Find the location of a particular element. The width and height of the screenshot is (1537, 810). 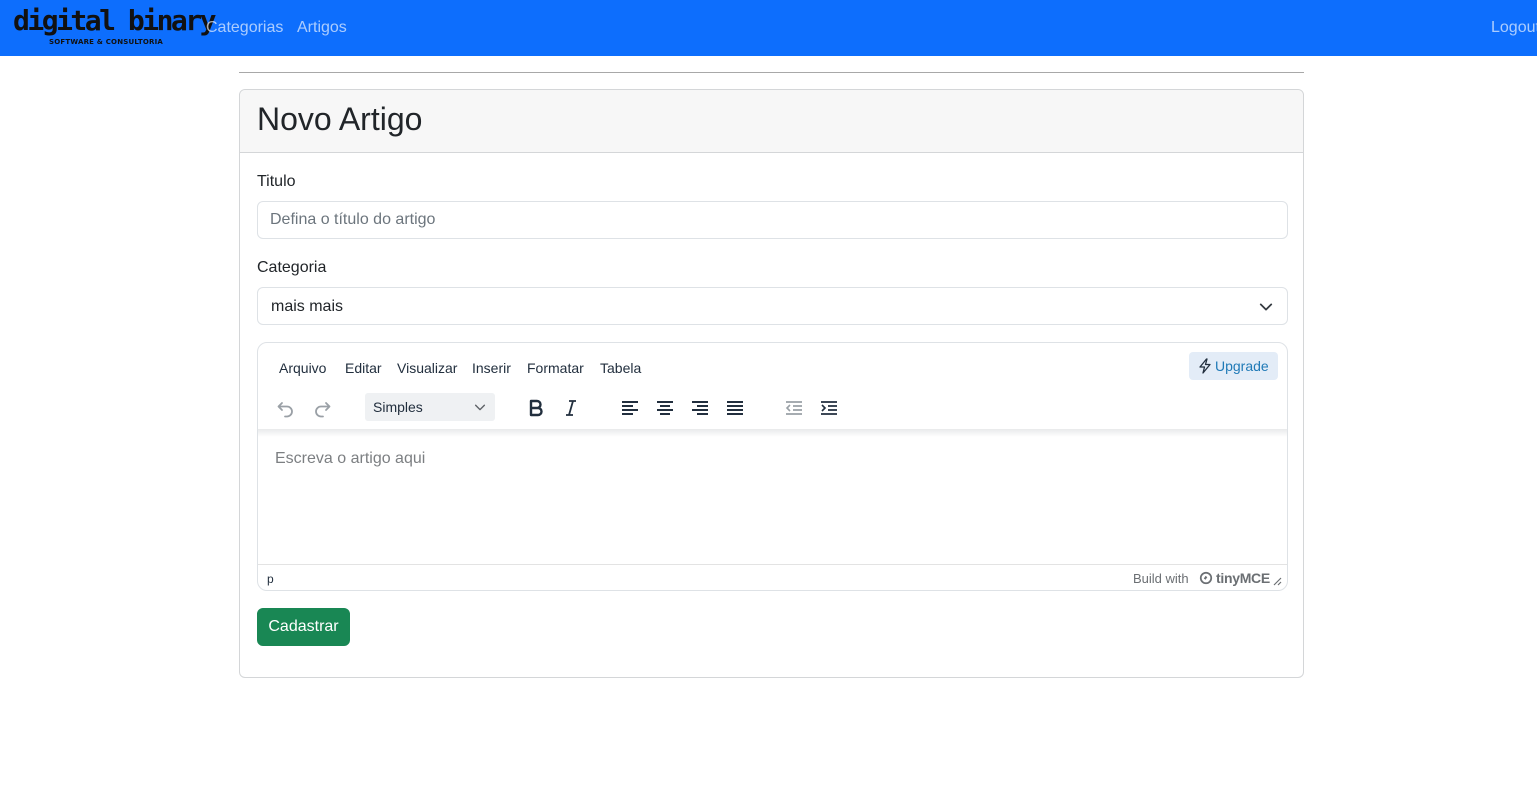

menu-visualizar: Visualizar is located at coordinates (427, 368).